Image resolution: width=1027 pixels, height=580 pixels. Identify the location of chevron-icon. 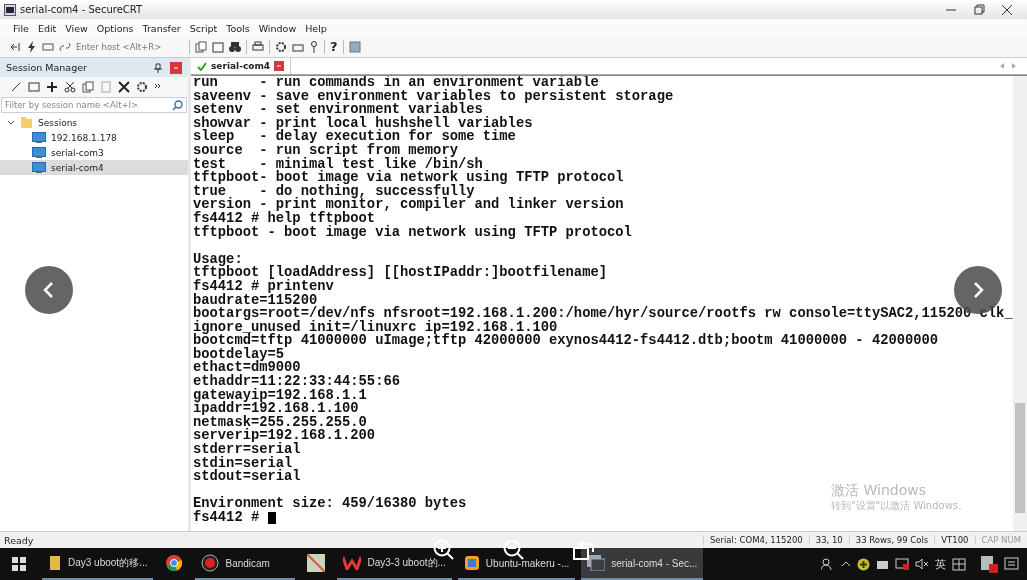
(11, 122).